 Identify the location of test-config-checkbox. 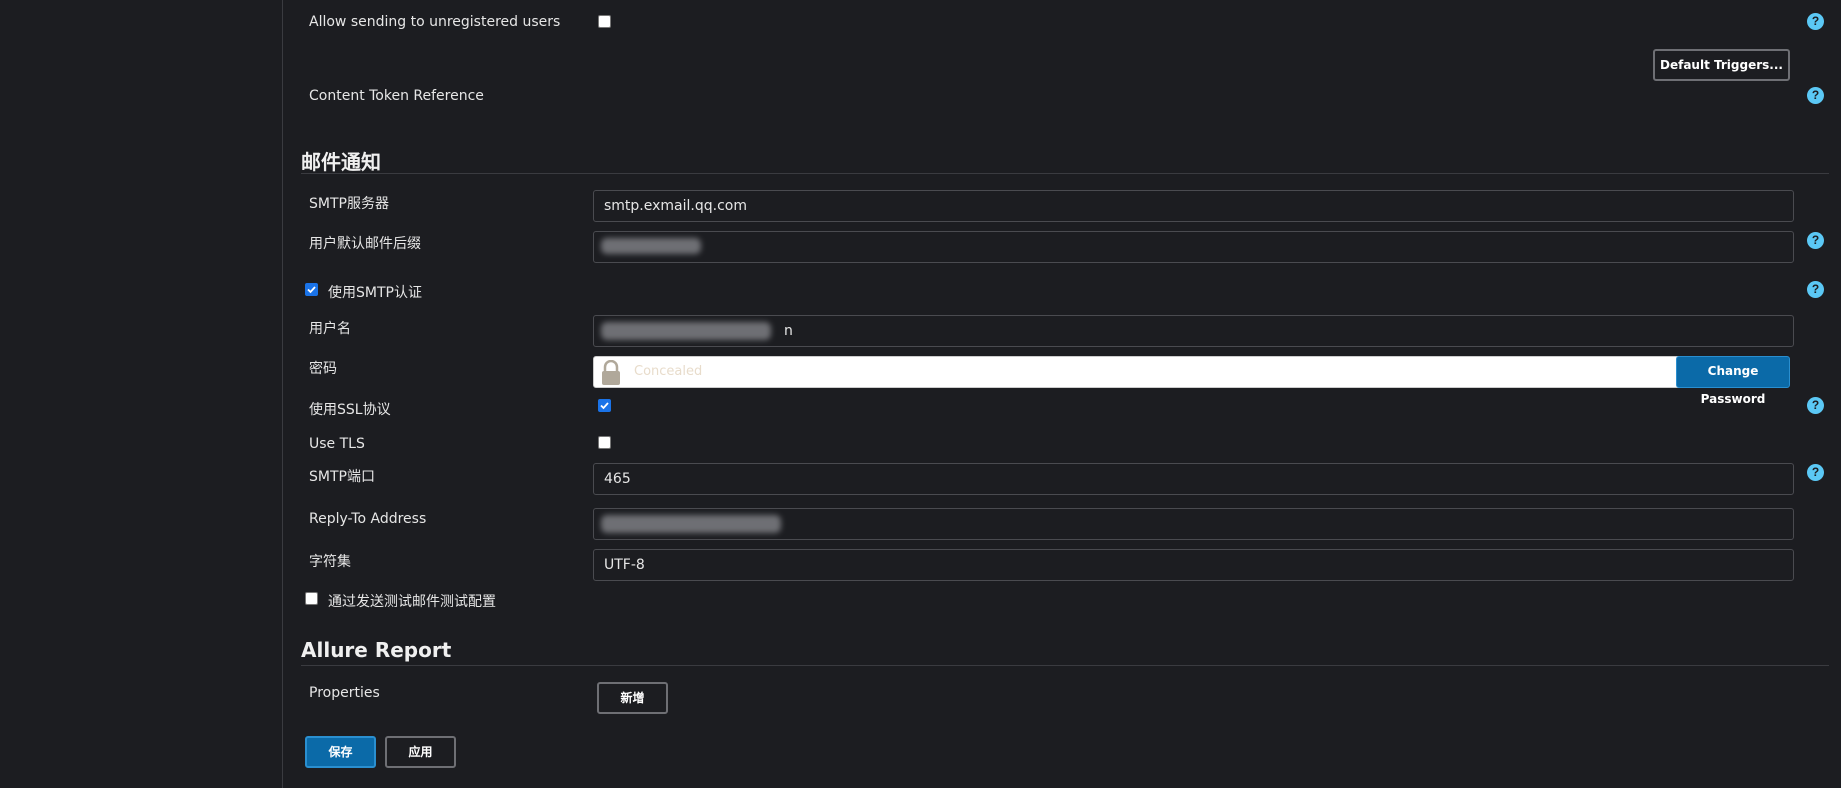
(311, 598).